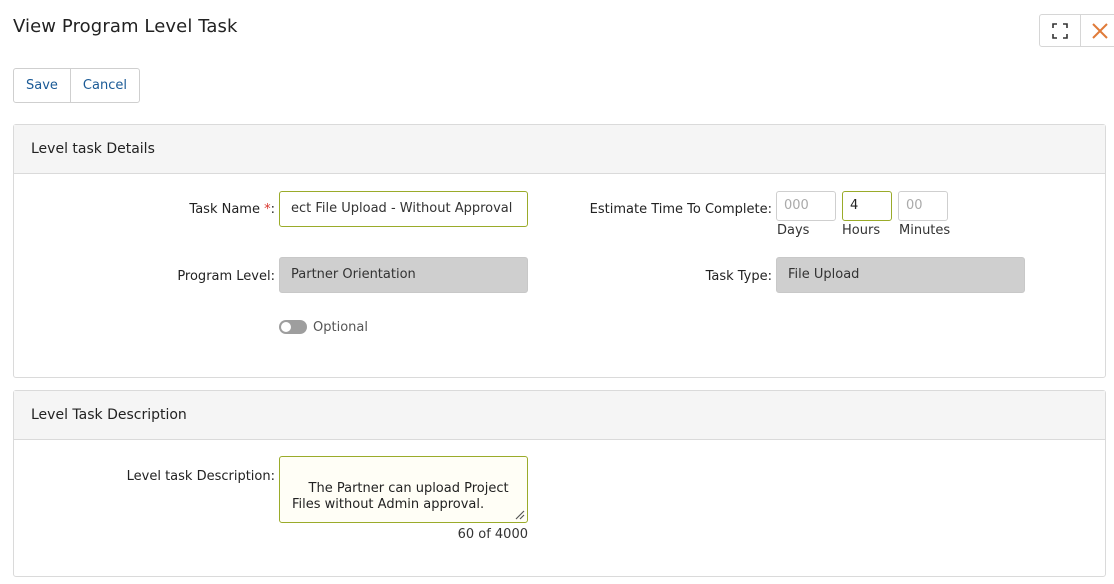 Image resolution: width=1114 pixels, height=584 pixels. What do you see at coordinates (125, 26) in the screenshot?
I see `page-title: View Program Level Task` at bounding box center [125, 26].